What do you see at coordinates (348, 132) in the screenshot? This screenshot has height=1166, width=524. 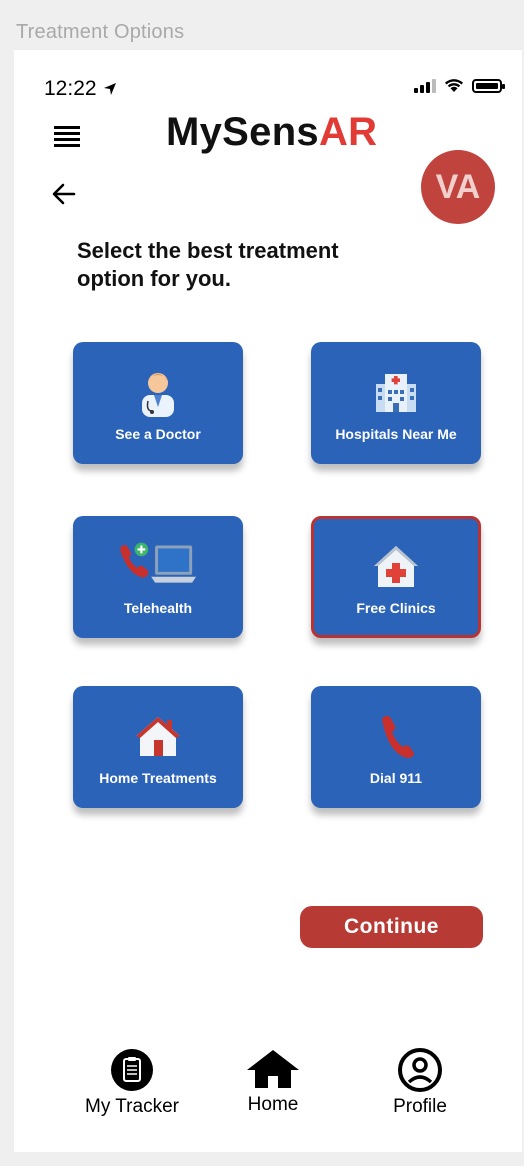 I see `logo-text-accent: AR` at bounding box center [348, 132].